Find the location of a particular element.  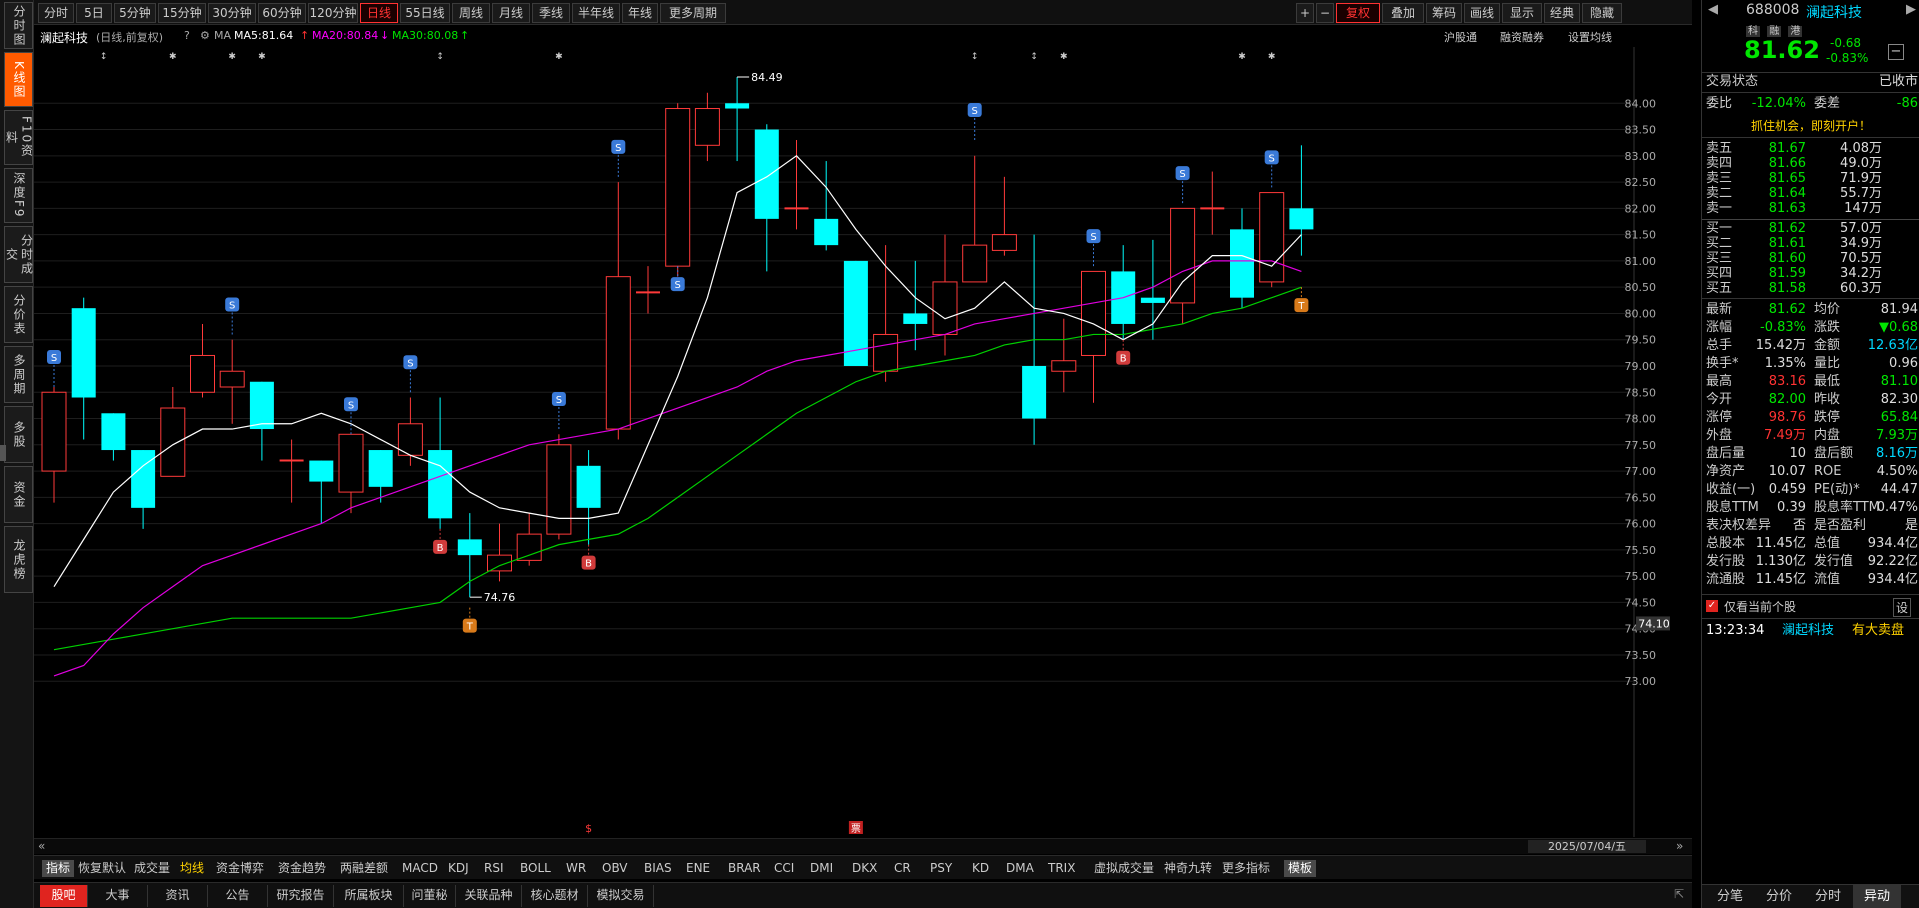

toolbar-right-7: 经典 is located at coordinates (1562, 13).